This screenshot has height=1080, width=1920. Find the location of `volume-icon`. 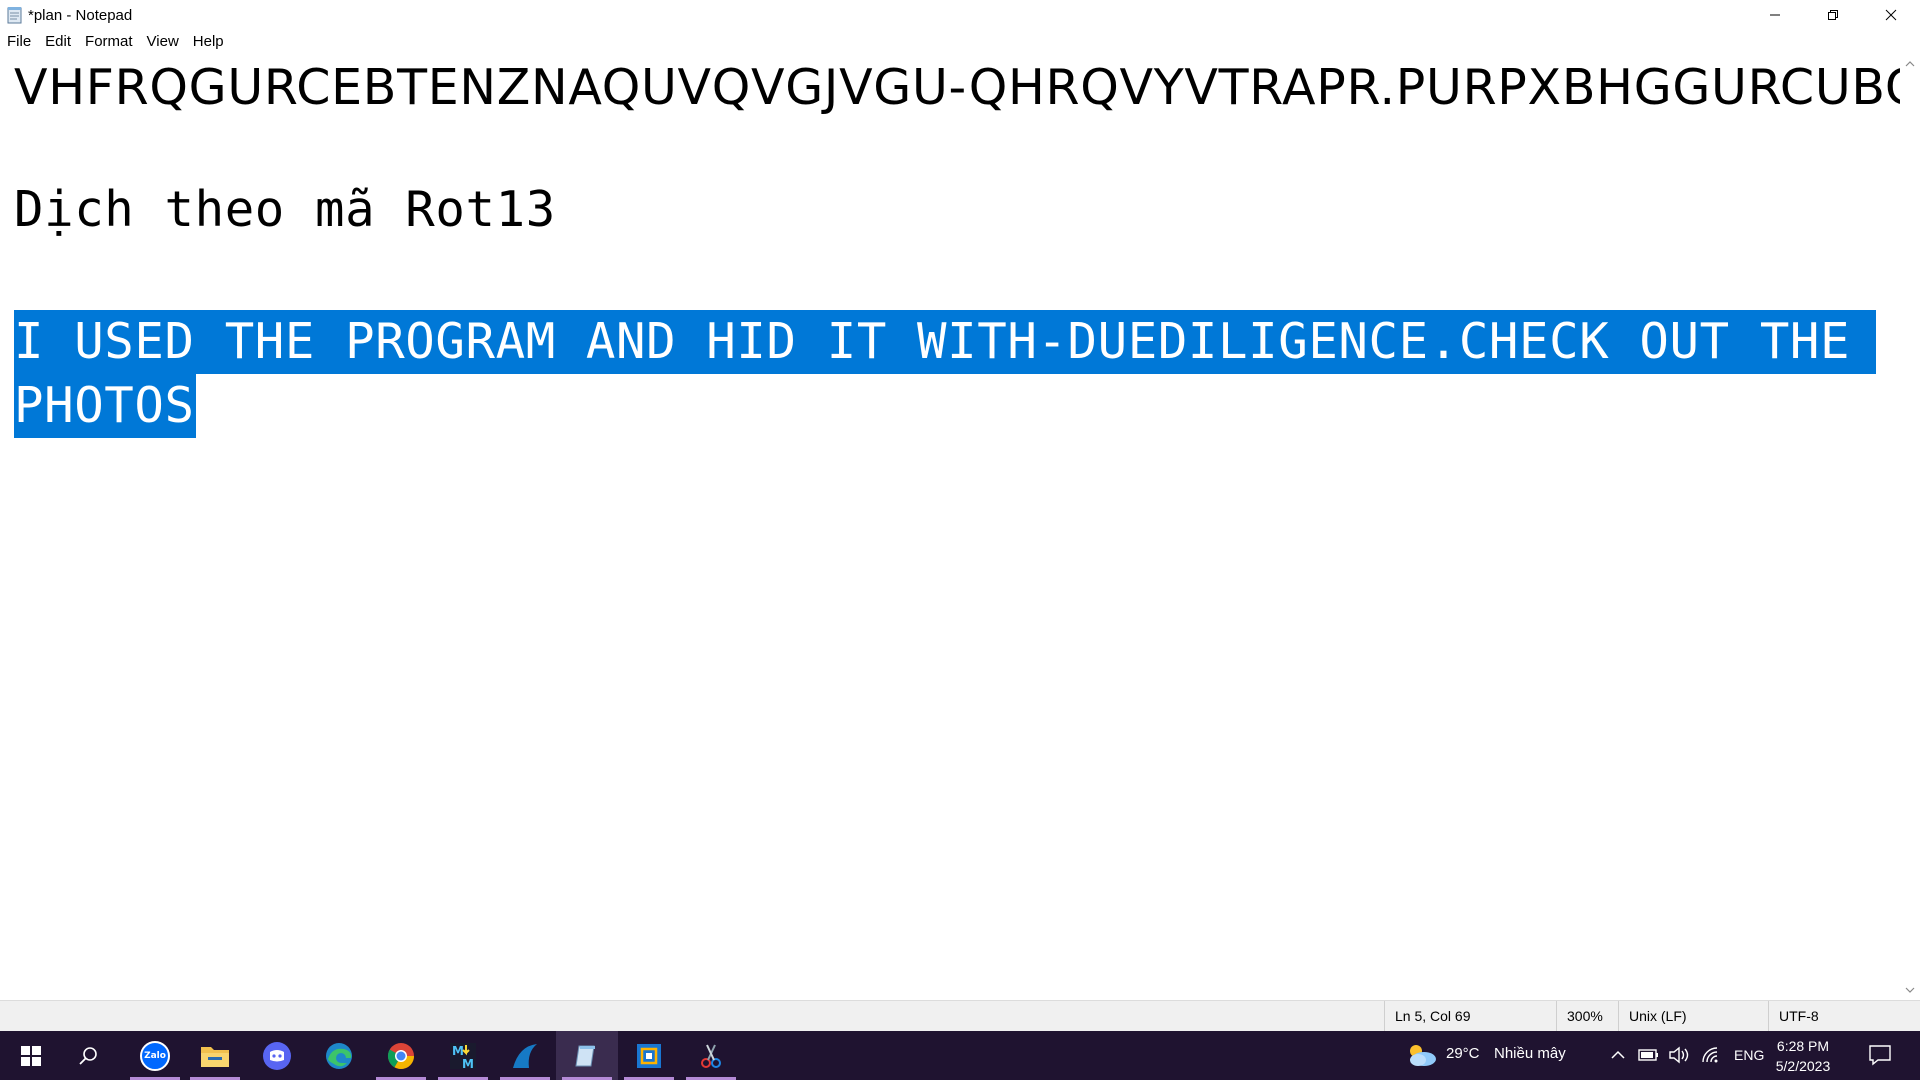

volume-icon is located at coordinates (1679, 1055).